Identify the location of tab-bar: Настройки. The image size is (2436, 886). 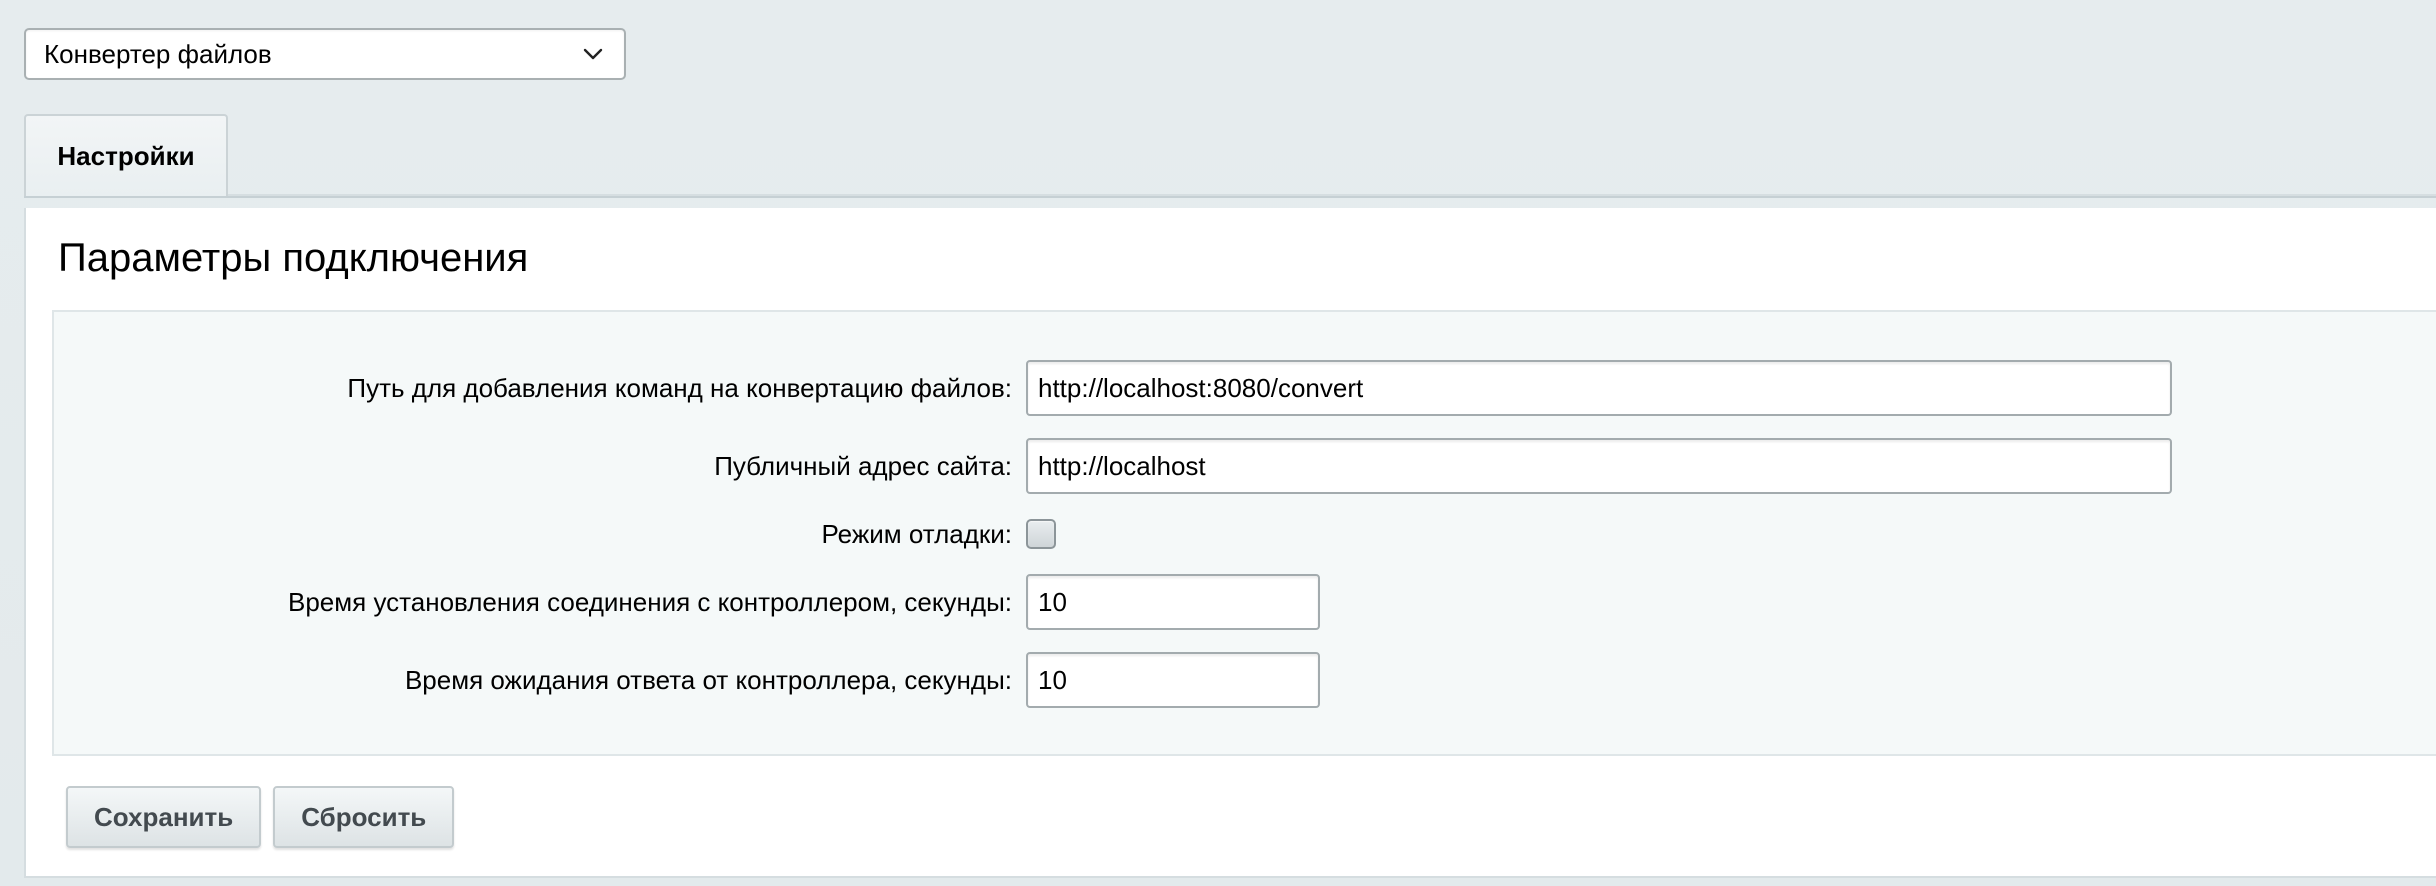
(1230, 161).